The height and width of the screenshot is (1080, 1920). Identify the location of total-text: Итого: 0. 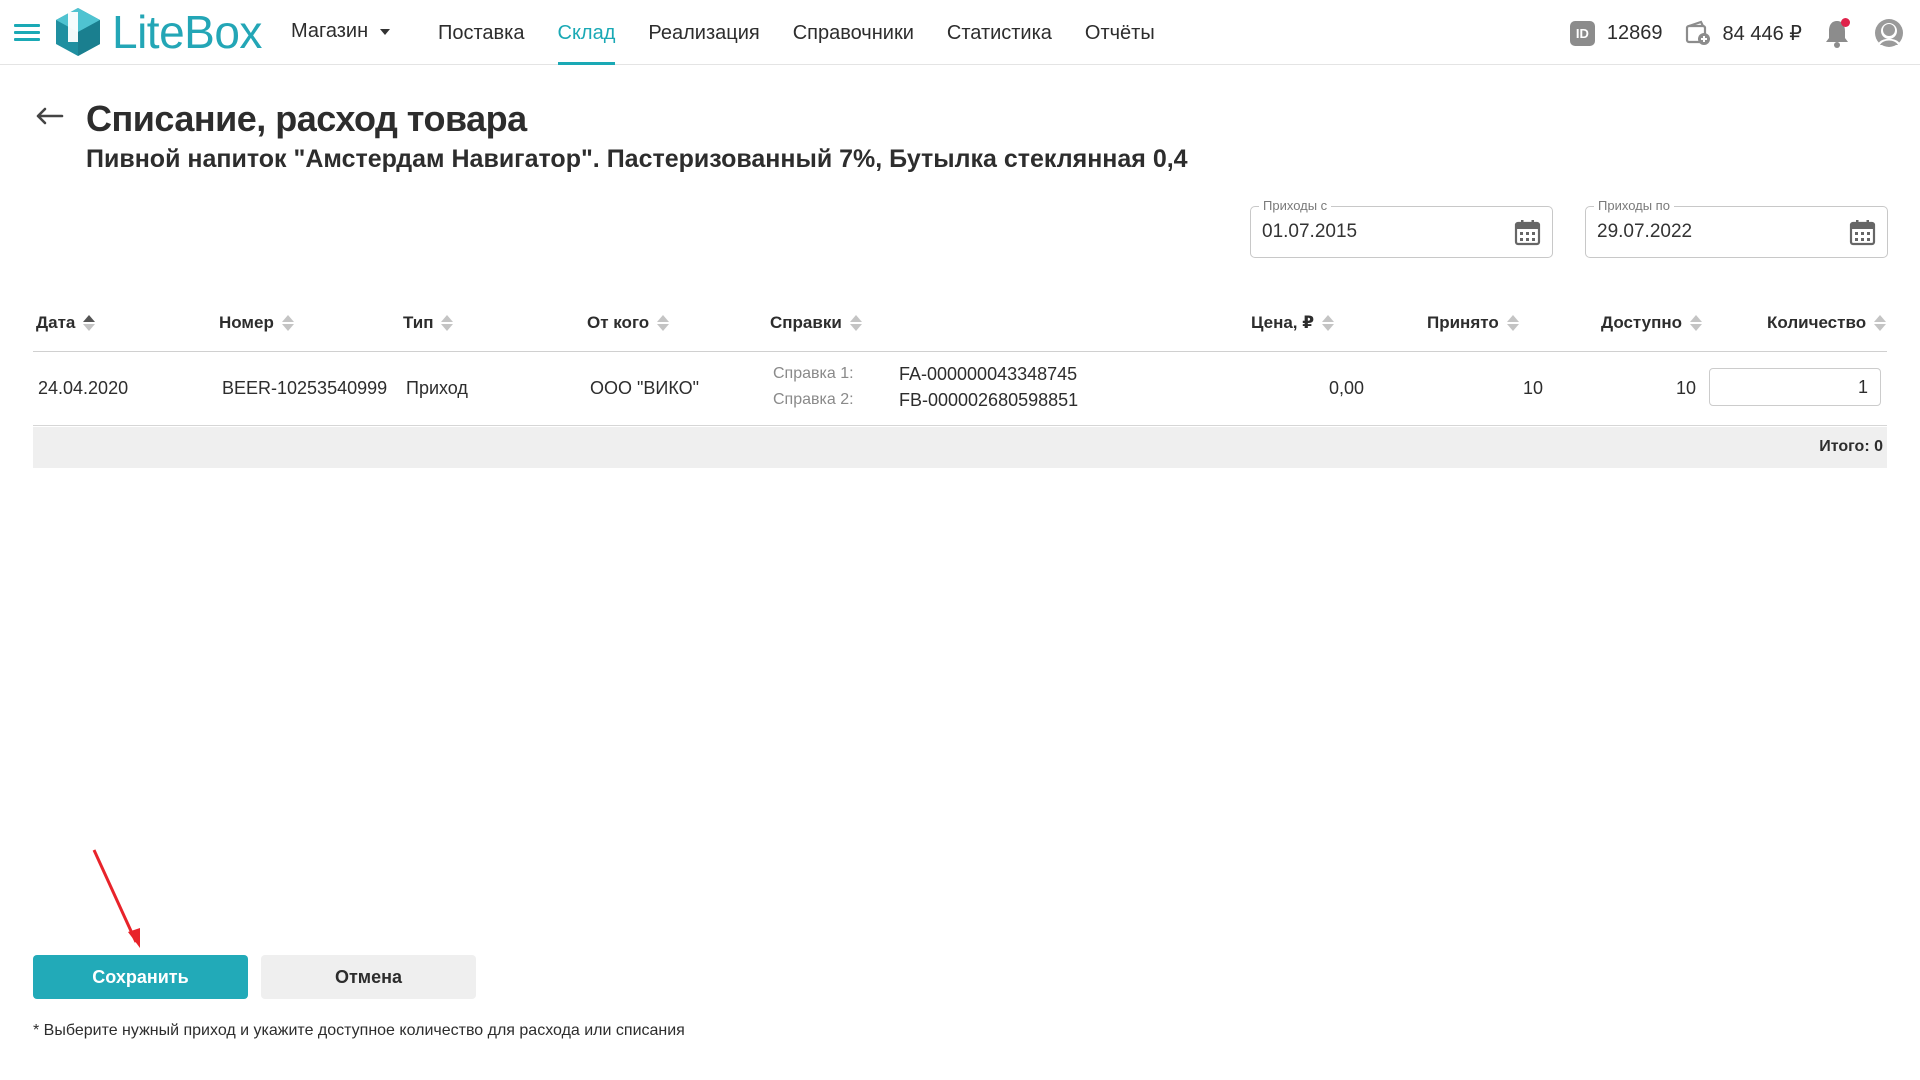
(1851, 446).